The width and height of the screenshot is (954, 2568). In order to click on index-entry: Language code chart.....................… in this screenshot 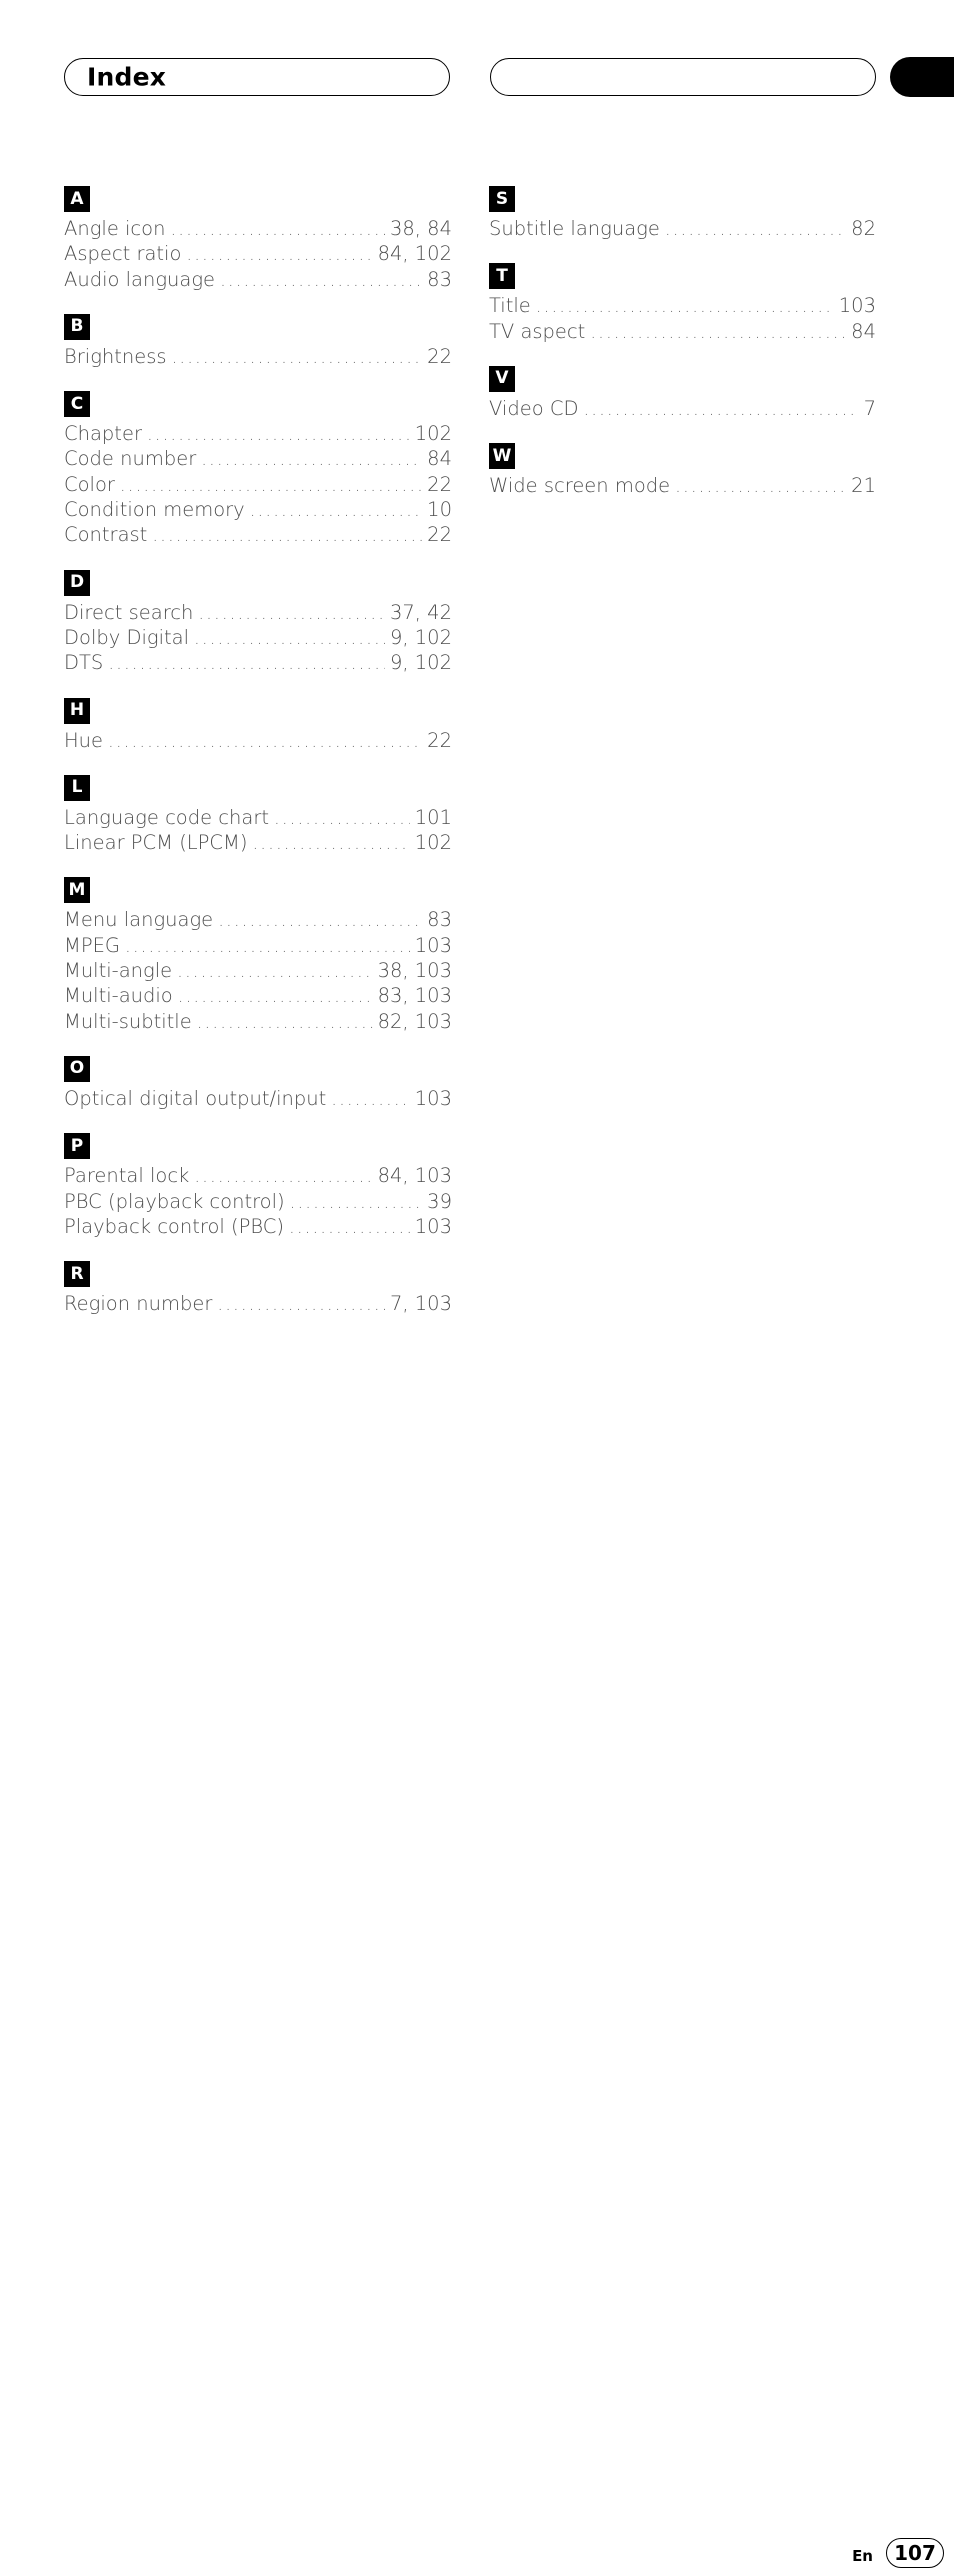, I will do `click(258, 818)`.